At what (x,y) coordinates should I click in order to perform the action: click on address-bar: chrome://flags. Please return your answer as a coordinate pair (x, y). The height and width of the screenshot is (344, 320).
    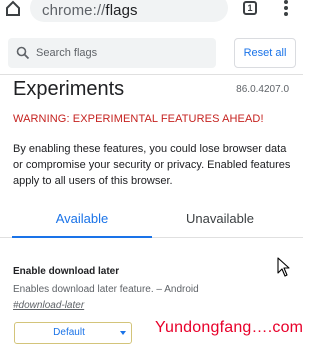
    Looking at the image, I should click on (129, 11).